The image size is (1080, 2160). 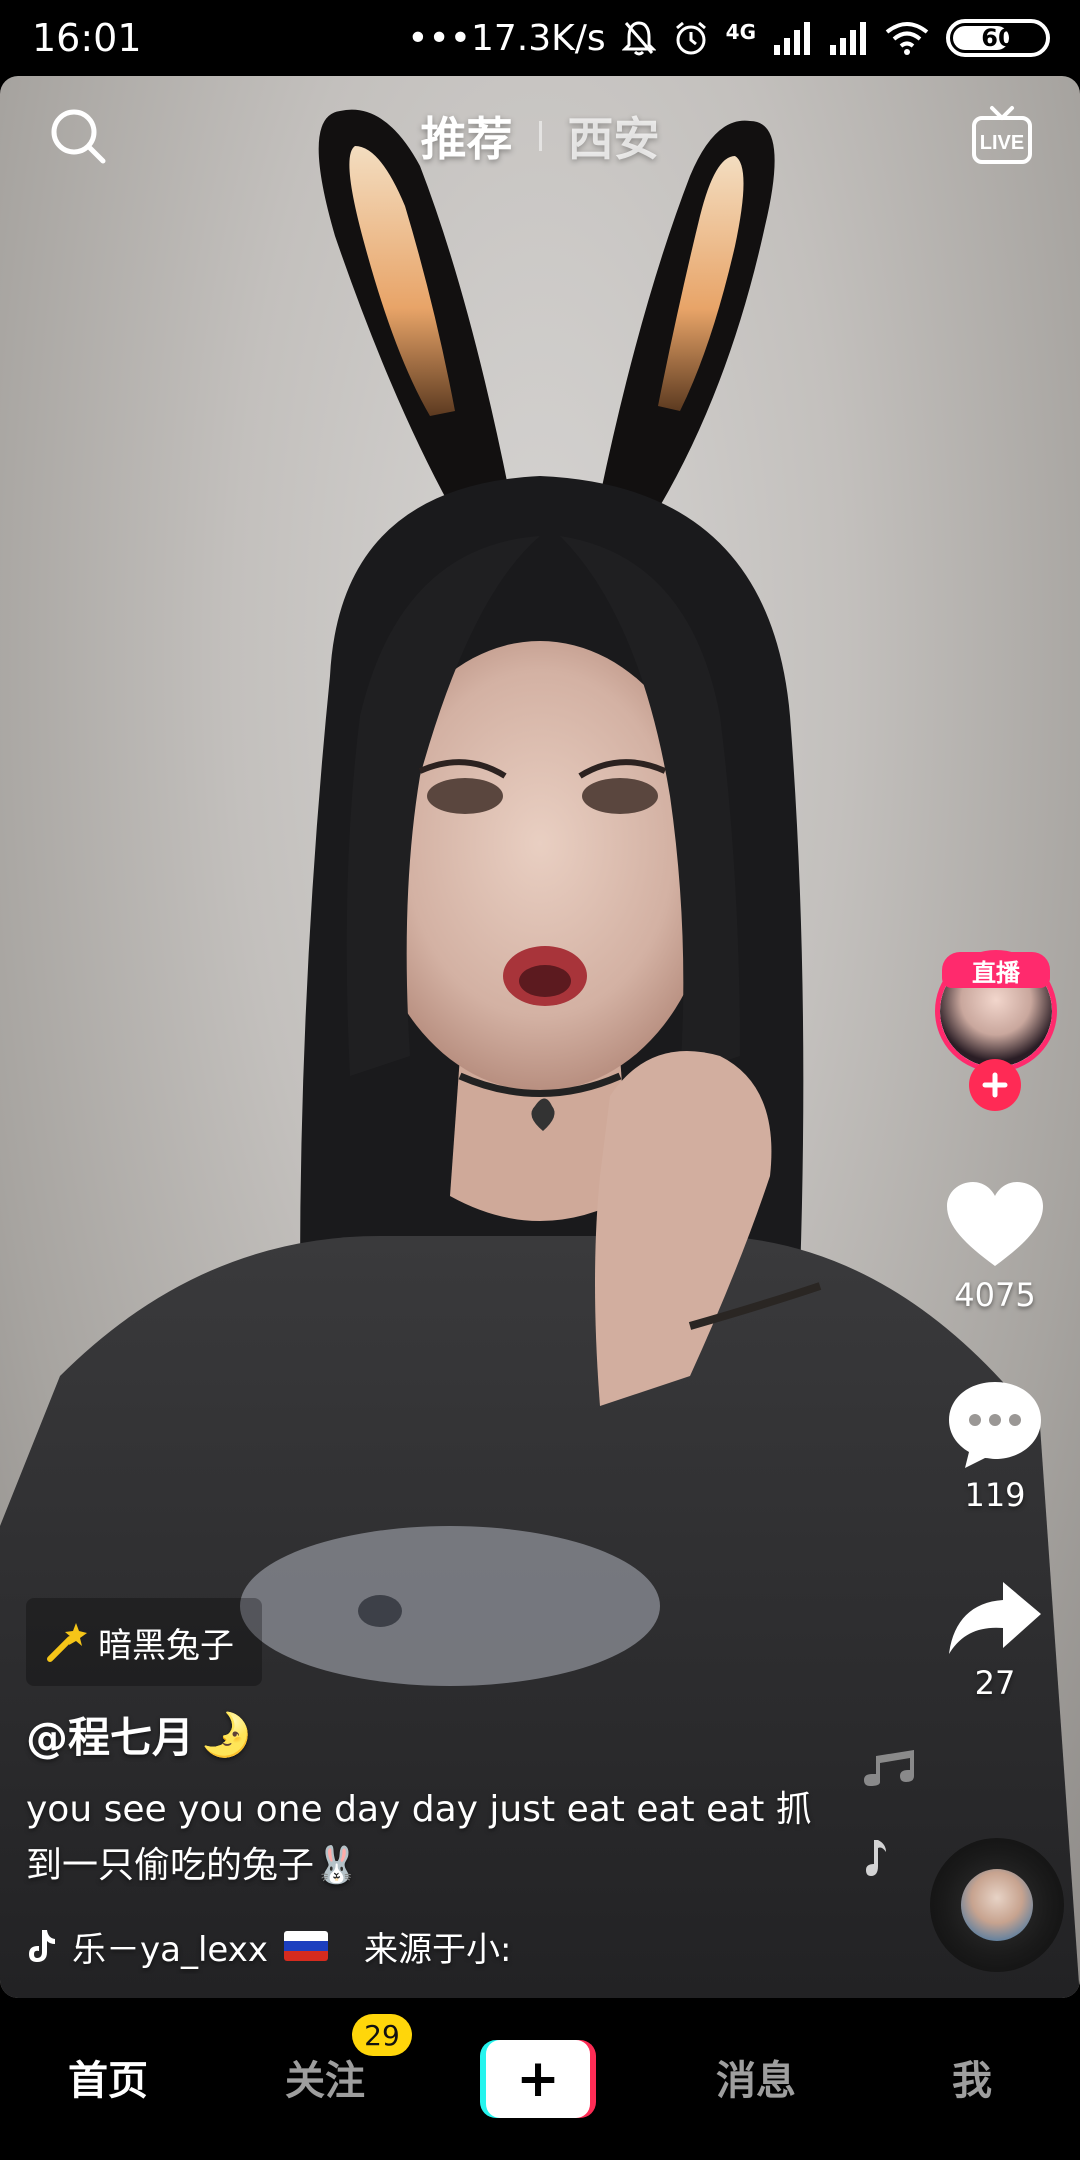 I want to click on effect-tag: 暗黑兔子, so click(x=144, y=1642).